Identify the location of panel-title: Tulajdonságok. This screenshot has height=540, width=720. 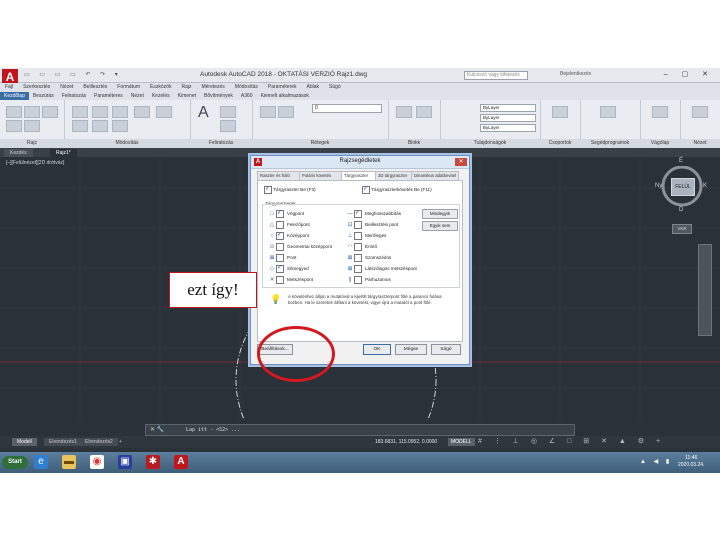
(490, 143).